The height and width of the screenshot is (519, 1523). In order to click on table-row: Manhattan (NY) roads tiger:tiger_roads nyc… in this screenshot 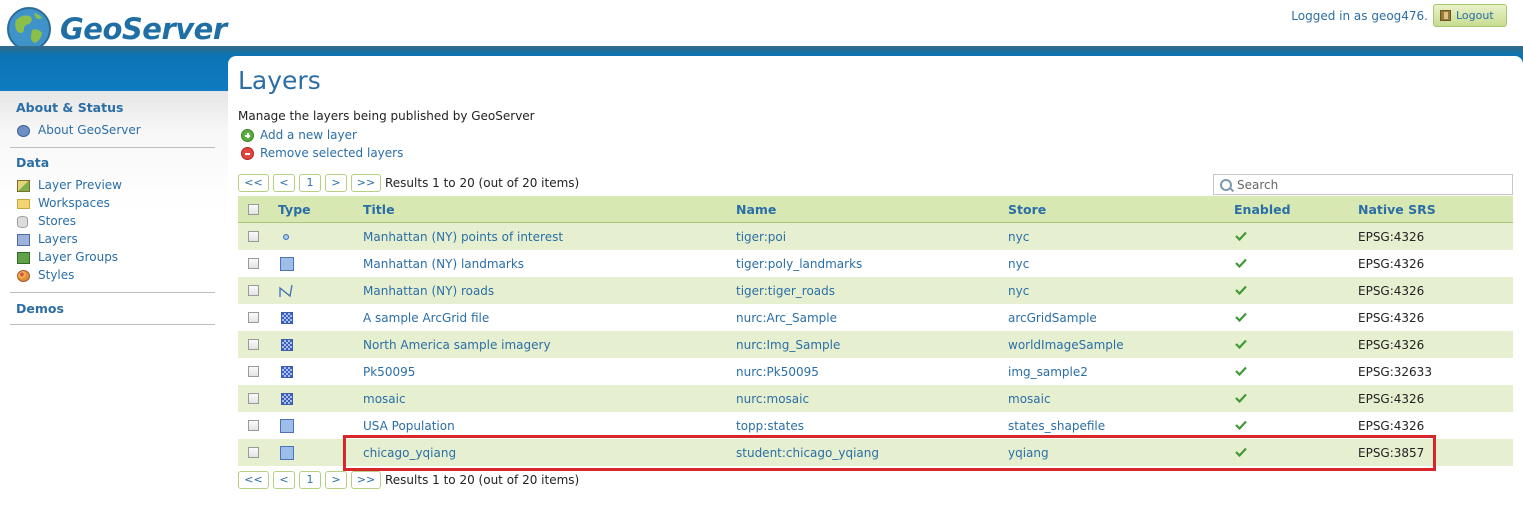, I will do `click(875, 290)`.